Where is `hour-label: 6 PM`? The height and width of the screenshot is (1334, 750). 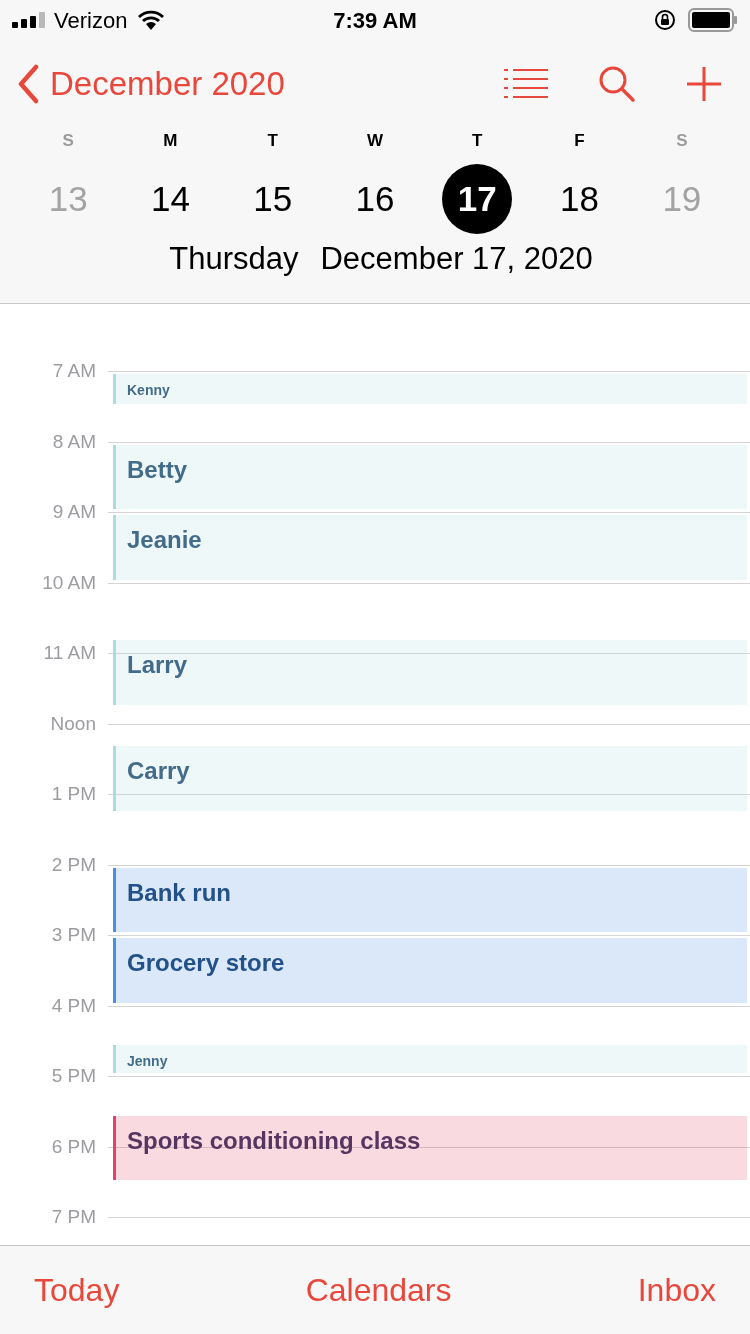
hour-label: 6 PM is located at coordinates (73, 1146).